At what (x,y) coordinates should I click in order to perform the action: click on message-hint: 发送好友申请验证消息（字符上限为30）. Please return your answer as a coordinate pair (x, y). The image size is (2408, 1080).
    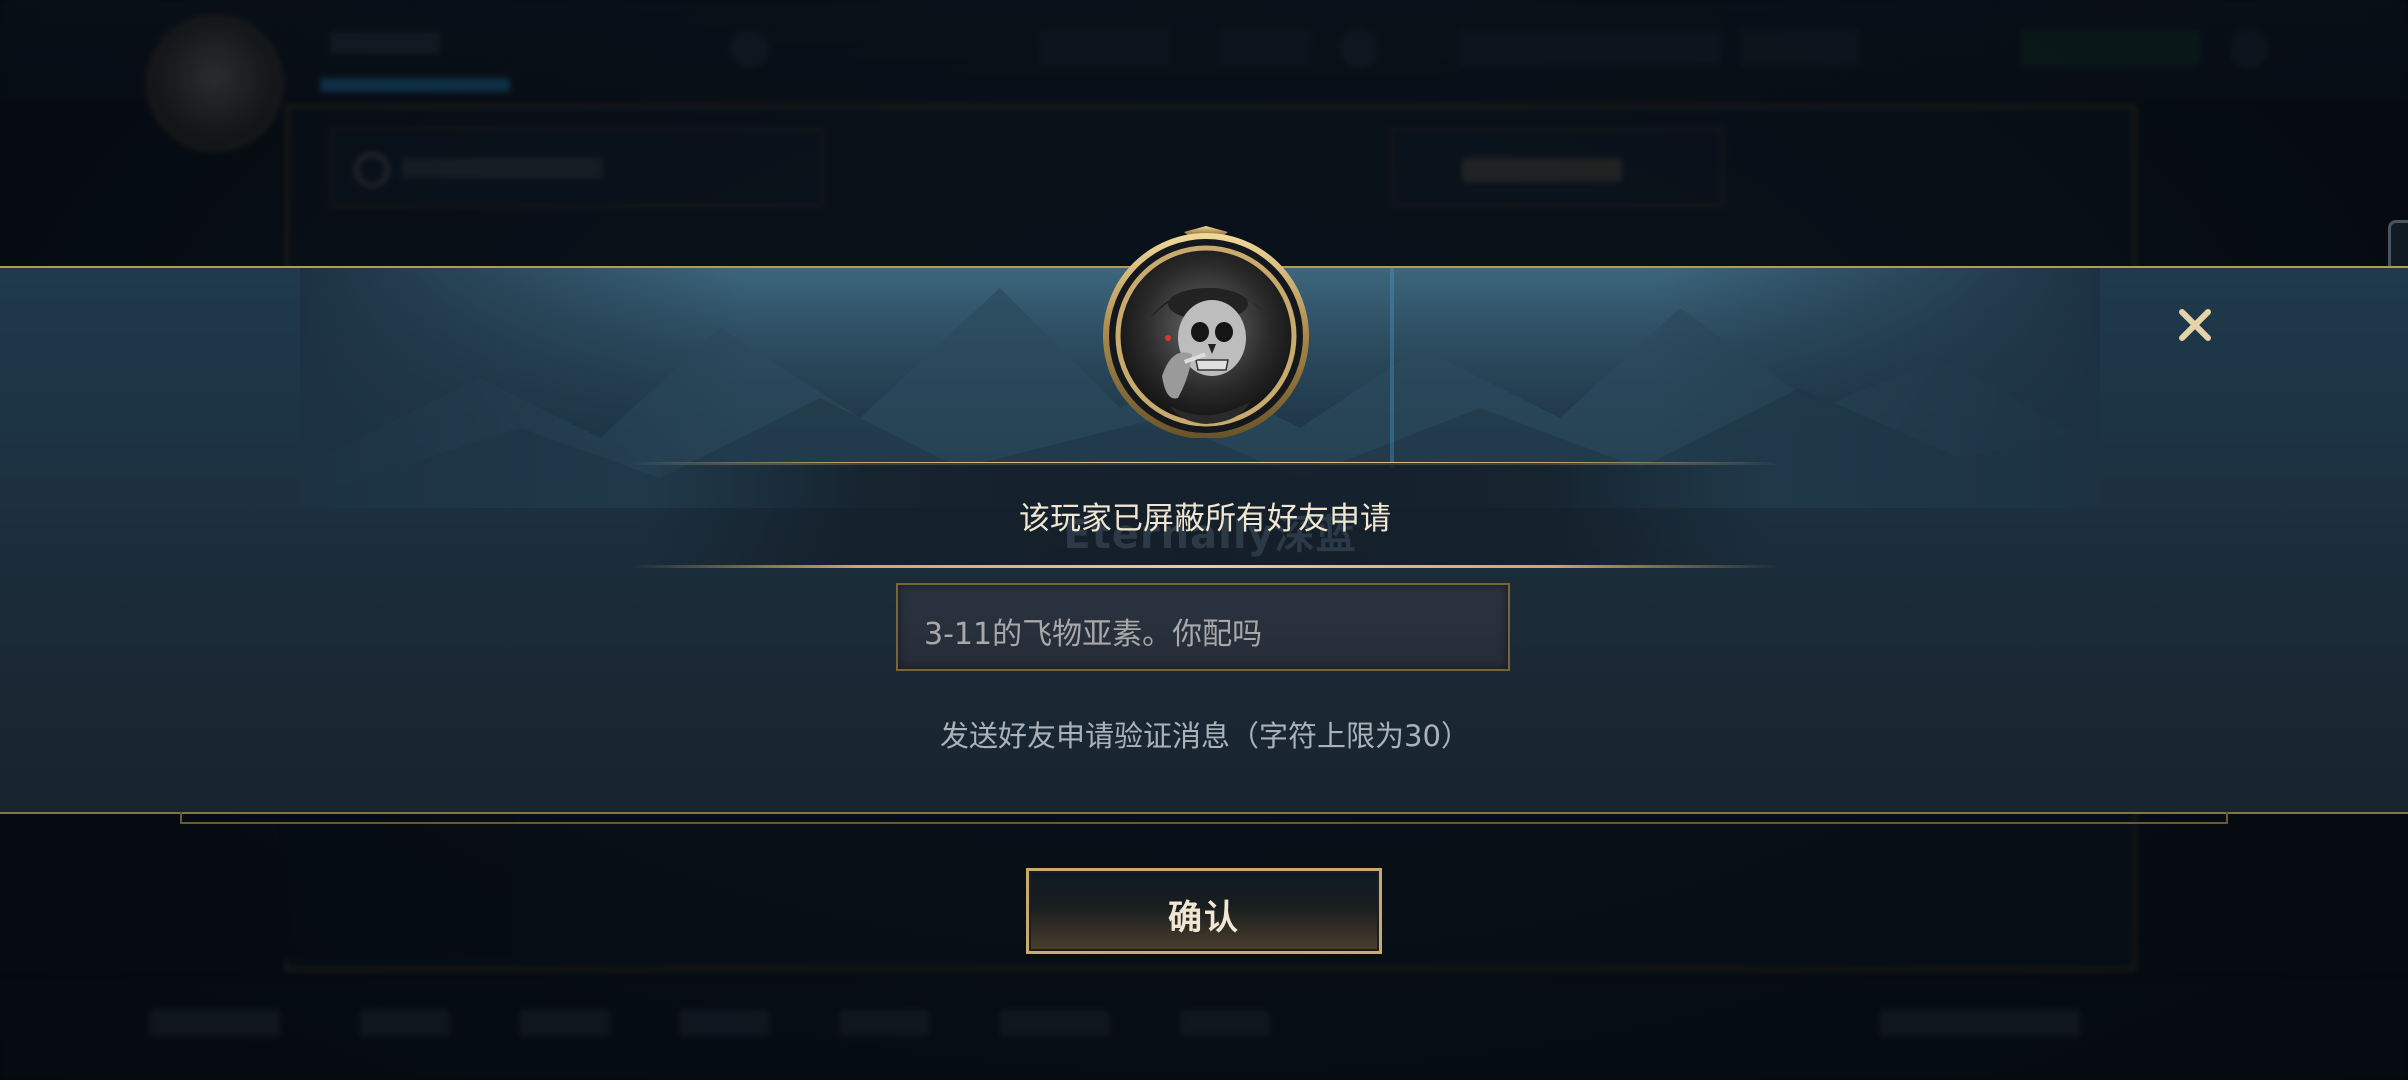
    Looking at the image, I should click on (1205, 736).